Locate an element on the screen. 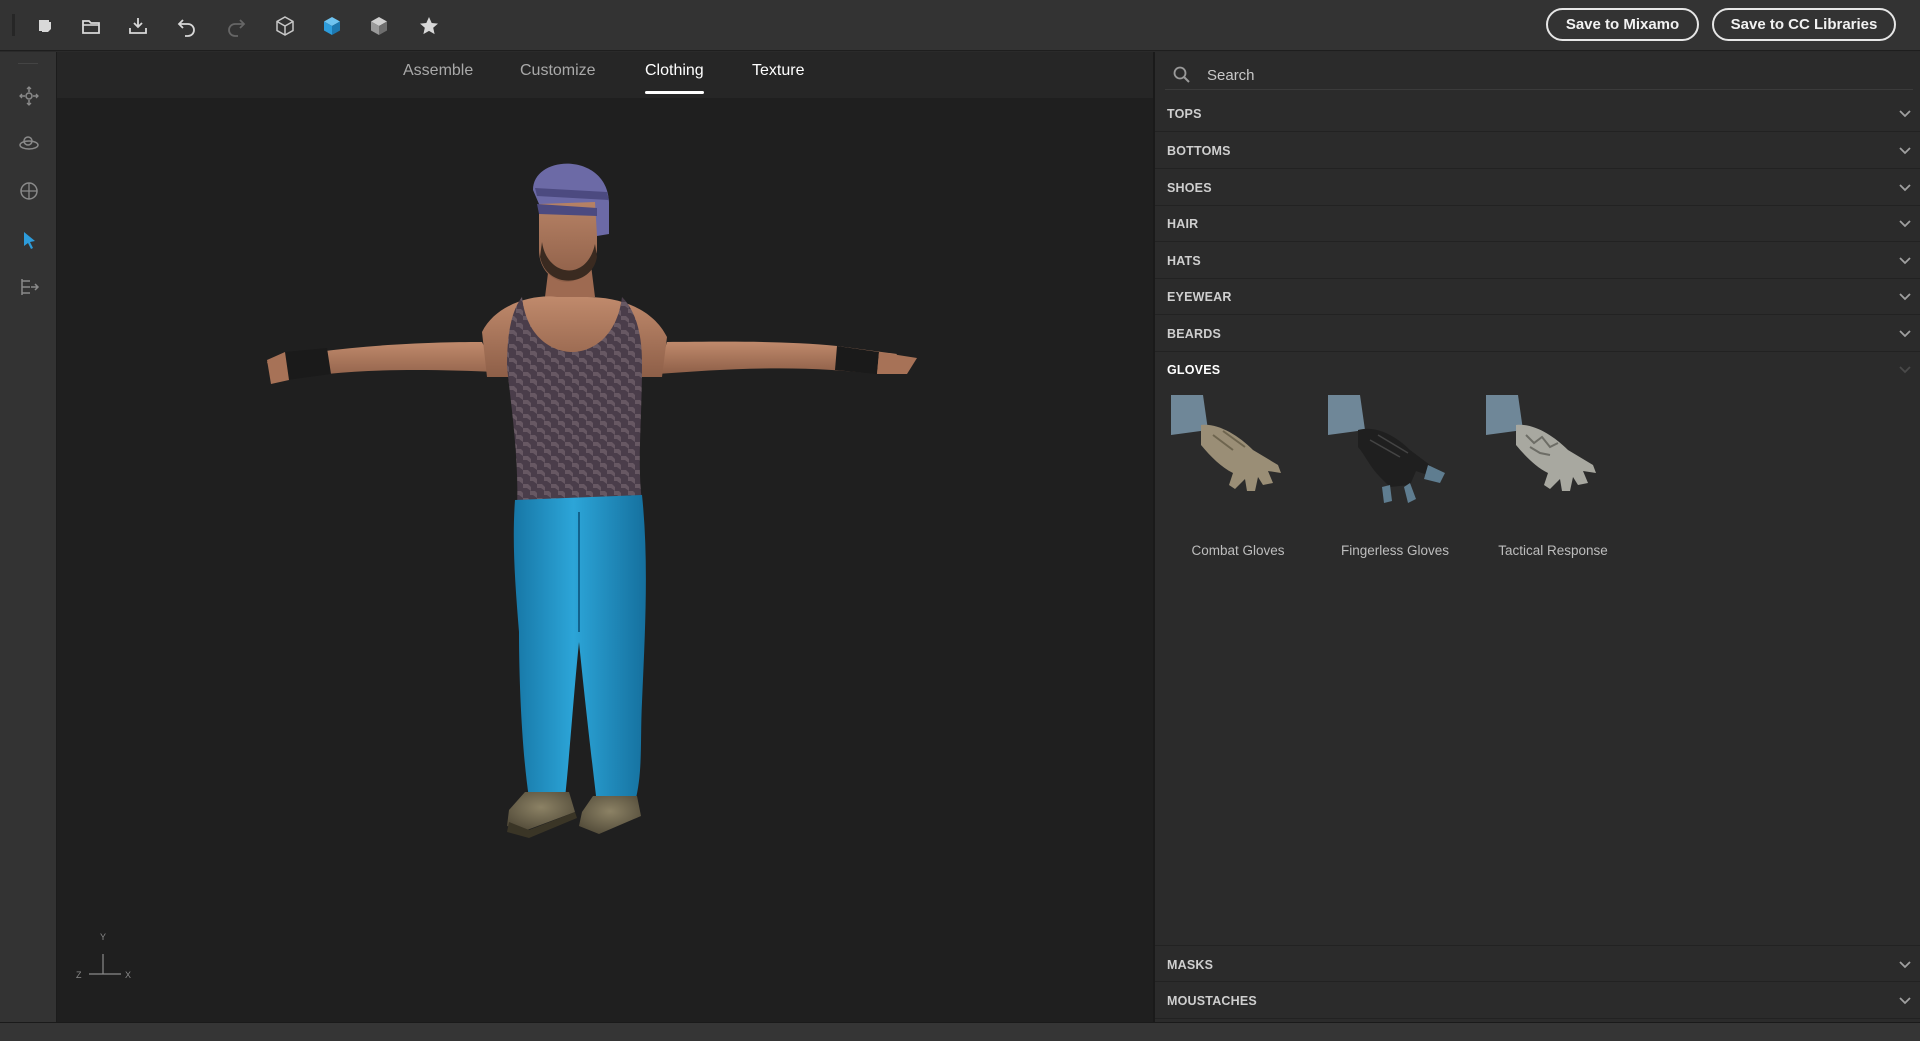 The width and height of the screenshot is (1920, 1041). undo-icon is located at coordinates (187, 26).